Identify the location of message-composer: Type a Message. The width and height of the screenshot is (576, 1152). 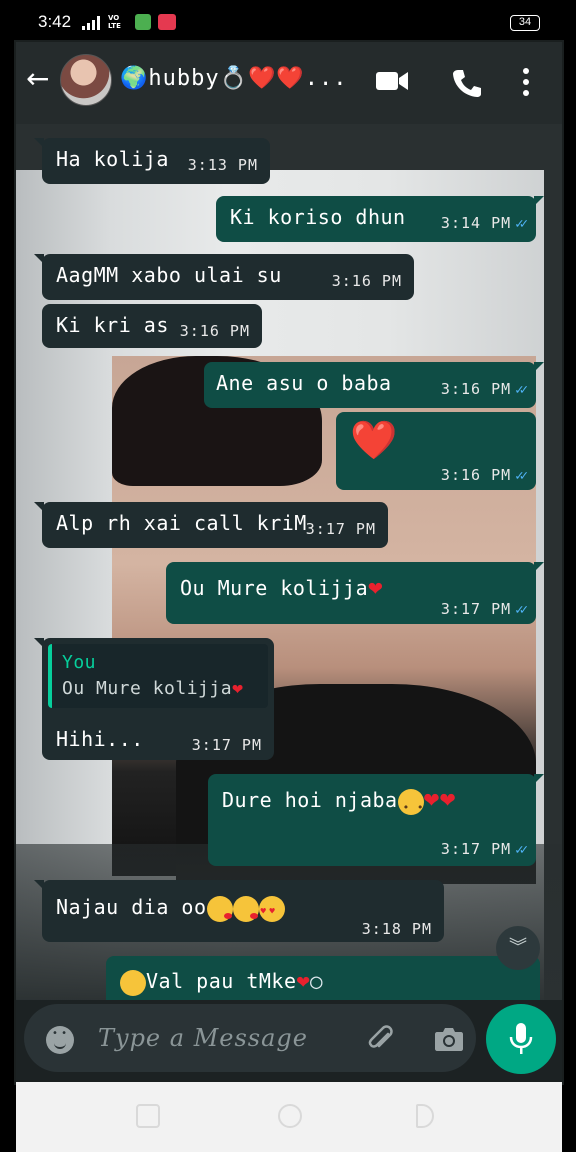
(289, 1040).